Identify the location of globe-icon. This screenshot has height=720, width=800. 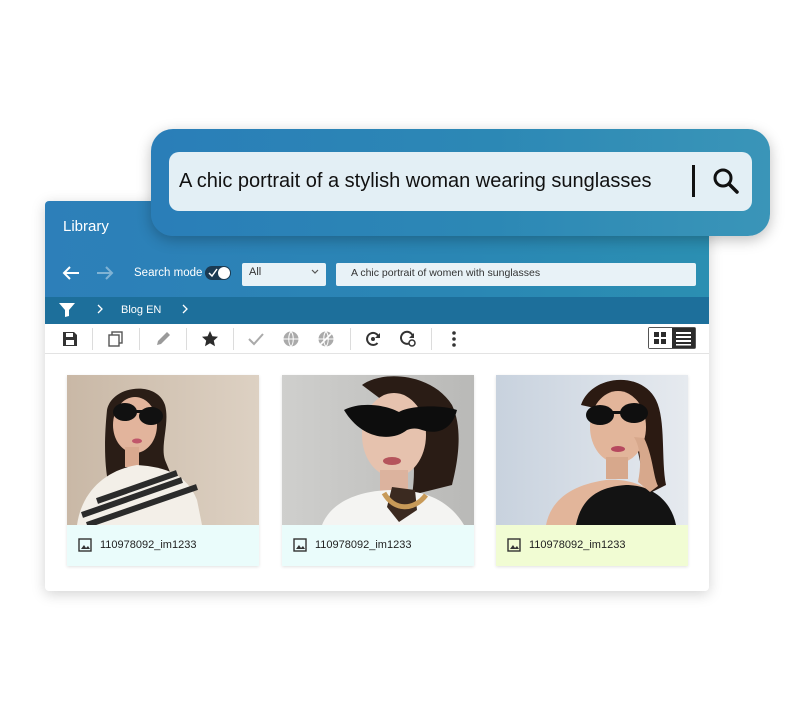
(291, 339).